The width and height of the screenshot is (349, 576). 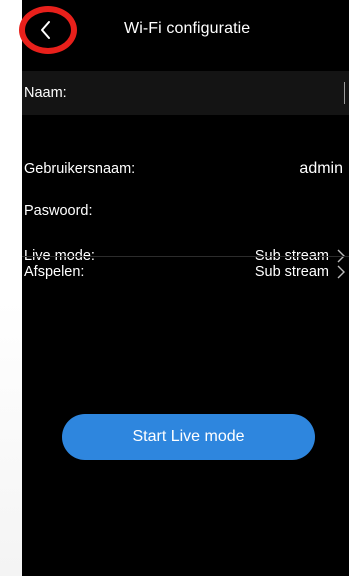 What do you see at coordinates (45, 93) in the screenshot?
I see `name-label: Naam:` at bounding box center [45, 93].